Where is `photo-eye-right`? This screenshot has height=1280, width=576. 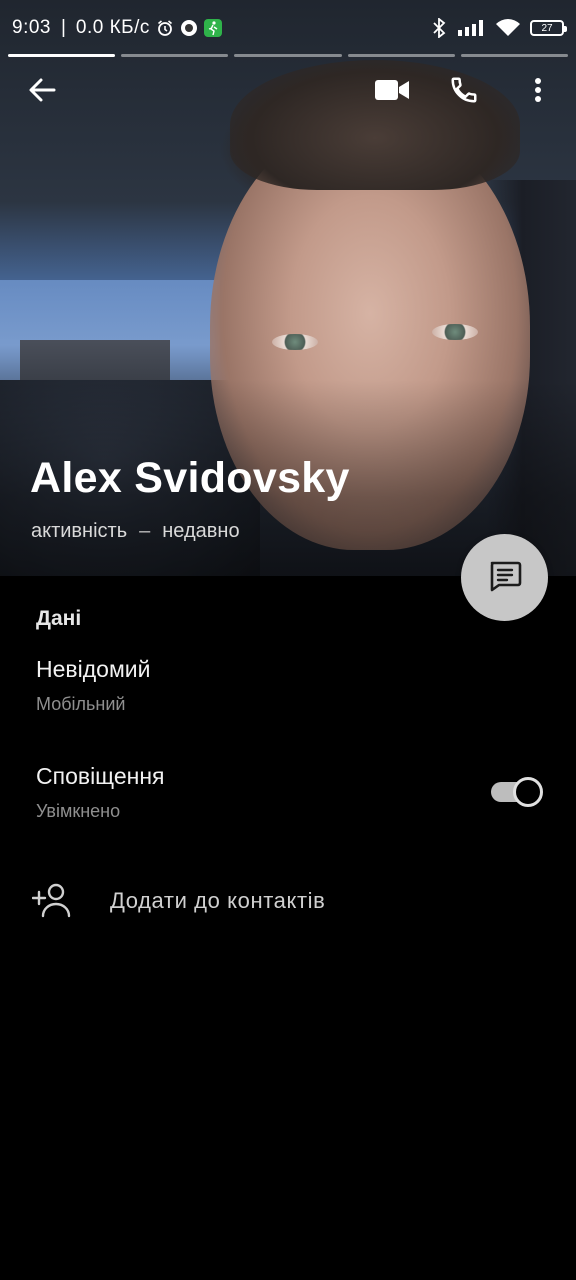
photo-eye-right is located at coordinates (455, 332).